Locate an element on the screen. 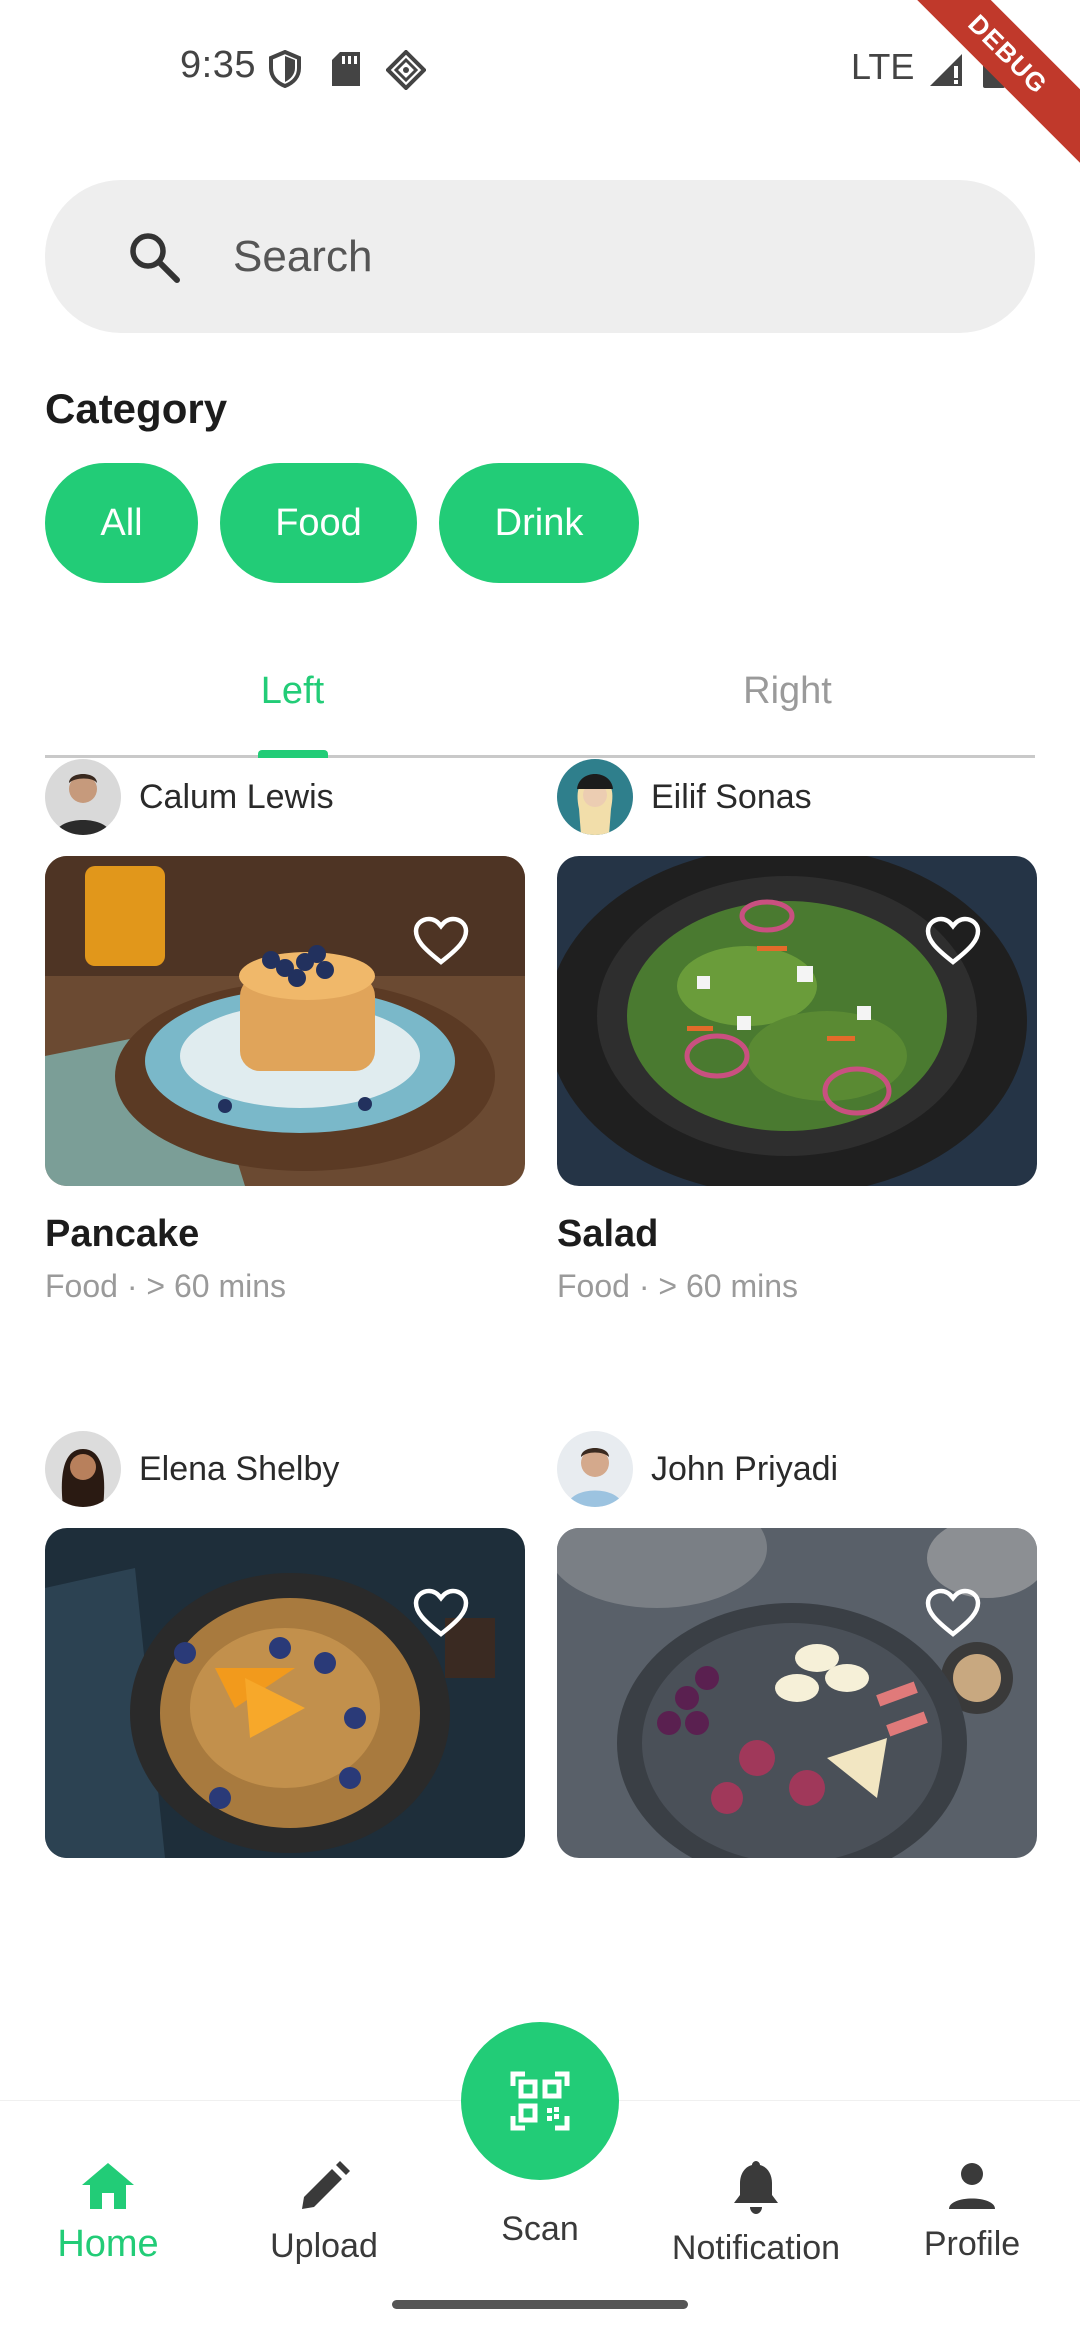 Image resolution: width=1080 pixels, height=2340 pixels. tab-bar: Left Right is located at coordinates (540, 699).